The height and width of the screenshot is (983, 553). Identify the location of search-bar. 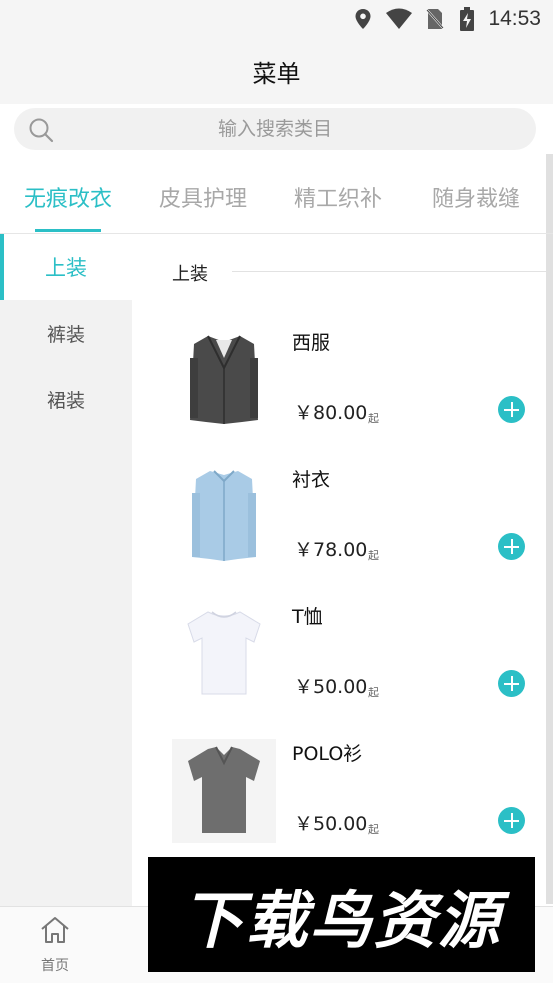
(276, 129).